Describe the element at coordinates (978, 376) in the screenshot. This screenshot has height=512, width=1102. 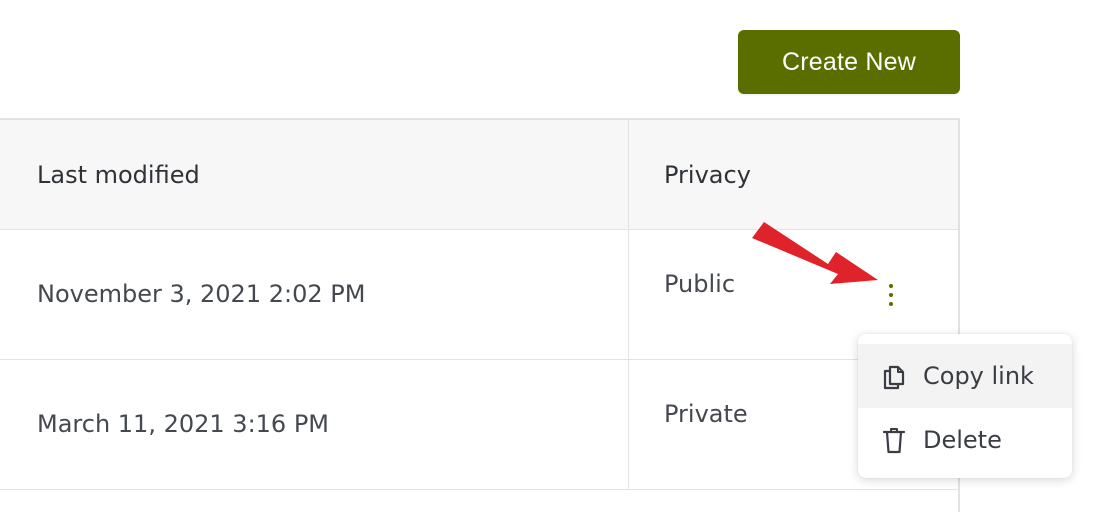
I see `menu-item-label: Copy link` at that location.